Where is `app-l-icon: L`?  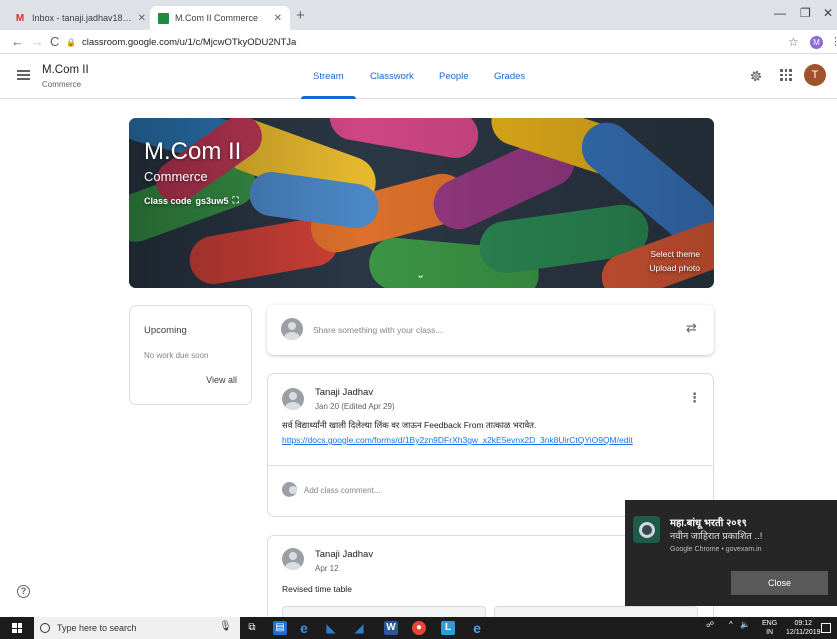 app-l-icon: L is located at coordinates (448, 628).